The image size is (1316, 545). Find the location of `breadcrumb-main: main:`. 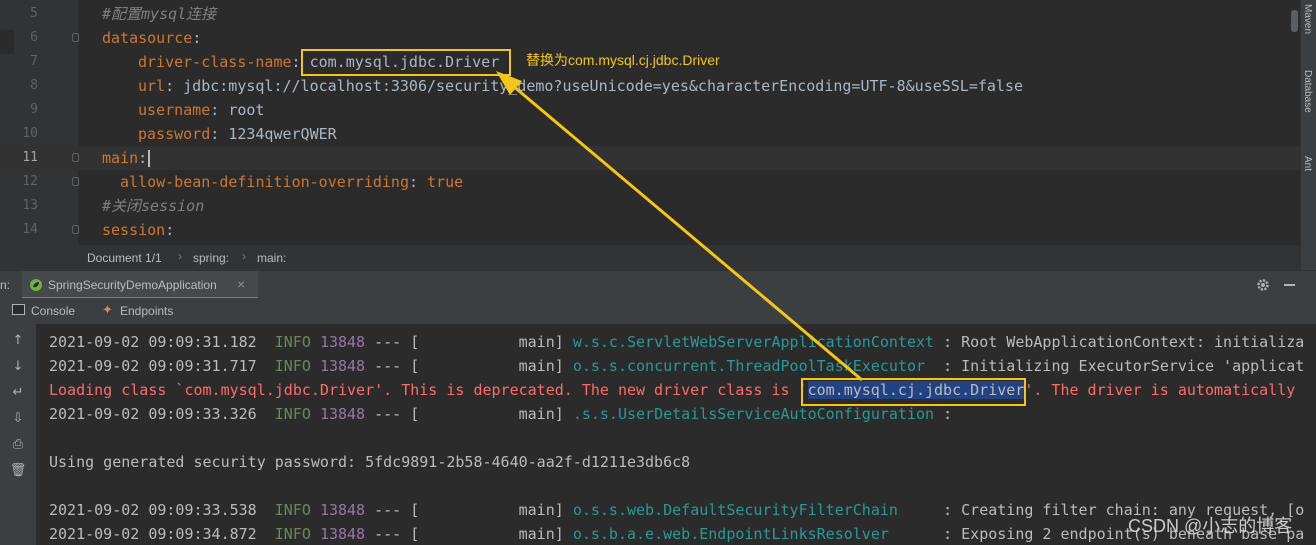

breadcrumb-main: main: is located at coordinates (271, 258).